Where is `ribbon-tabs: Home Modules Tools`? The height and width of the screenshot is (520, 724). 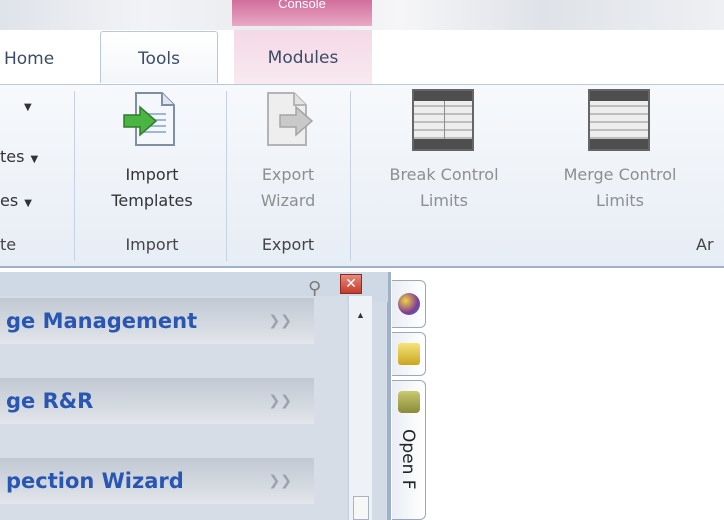 ribbon-tabs: Home Modules Tools is located at coordinates (362, 57).